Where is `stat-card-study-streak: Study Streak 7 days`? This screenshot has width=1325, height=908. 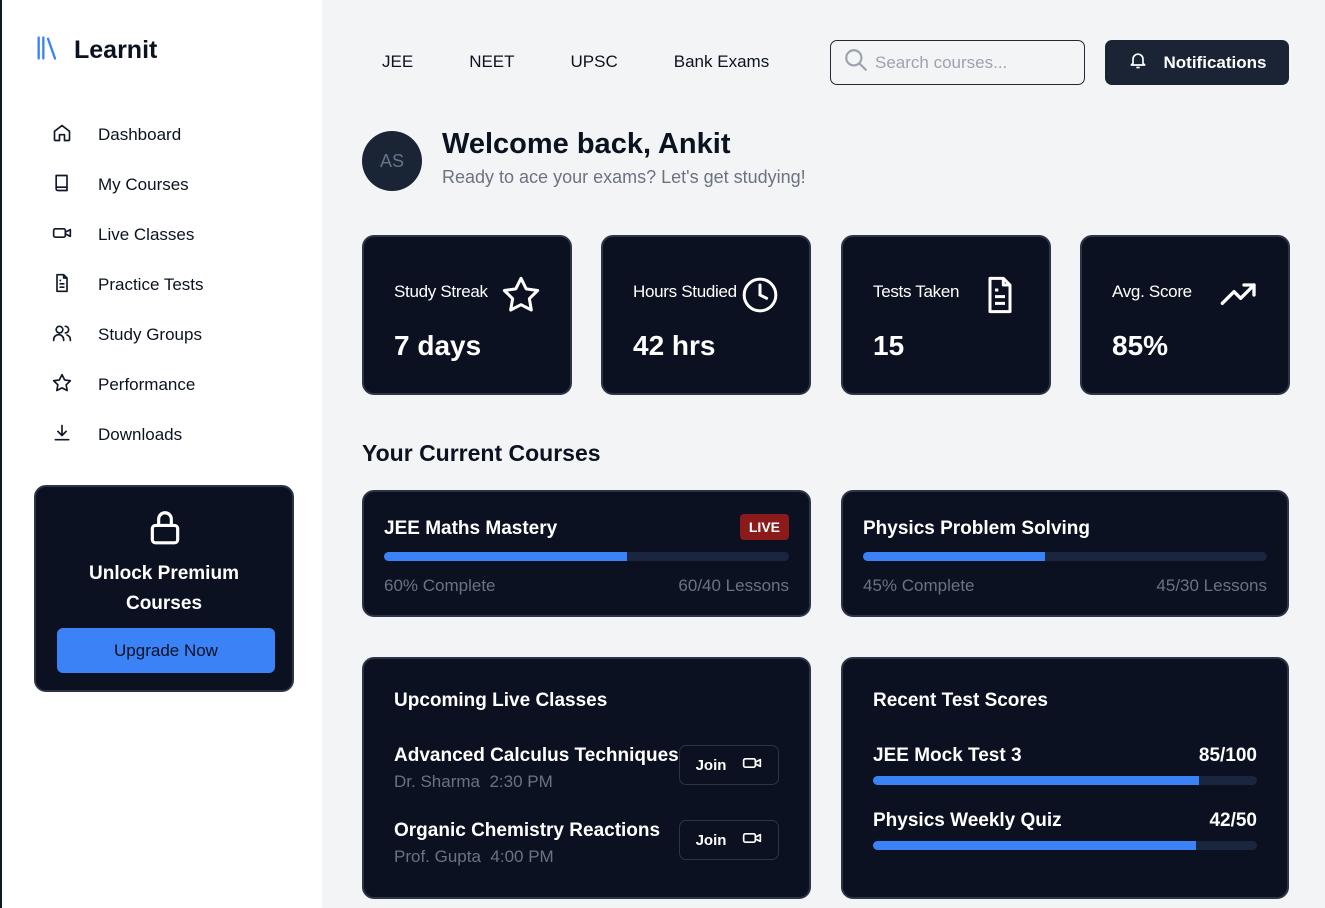 stat-card-study-streak: Study Streak 7 days is located at coordinates (467, 315).